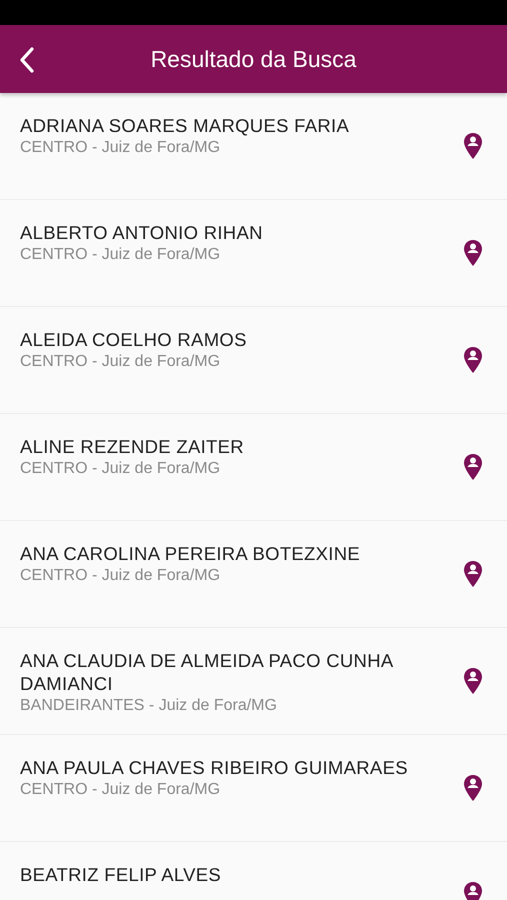 This screenshot has height=900, width=507. Describe the element at coordinates (253, 788) in the screenshot. I see `result-item: ANA PAULA CHAVES RIBEIRO GUIMARAES CENTRO - Juiz de Fora/MG` at that location.